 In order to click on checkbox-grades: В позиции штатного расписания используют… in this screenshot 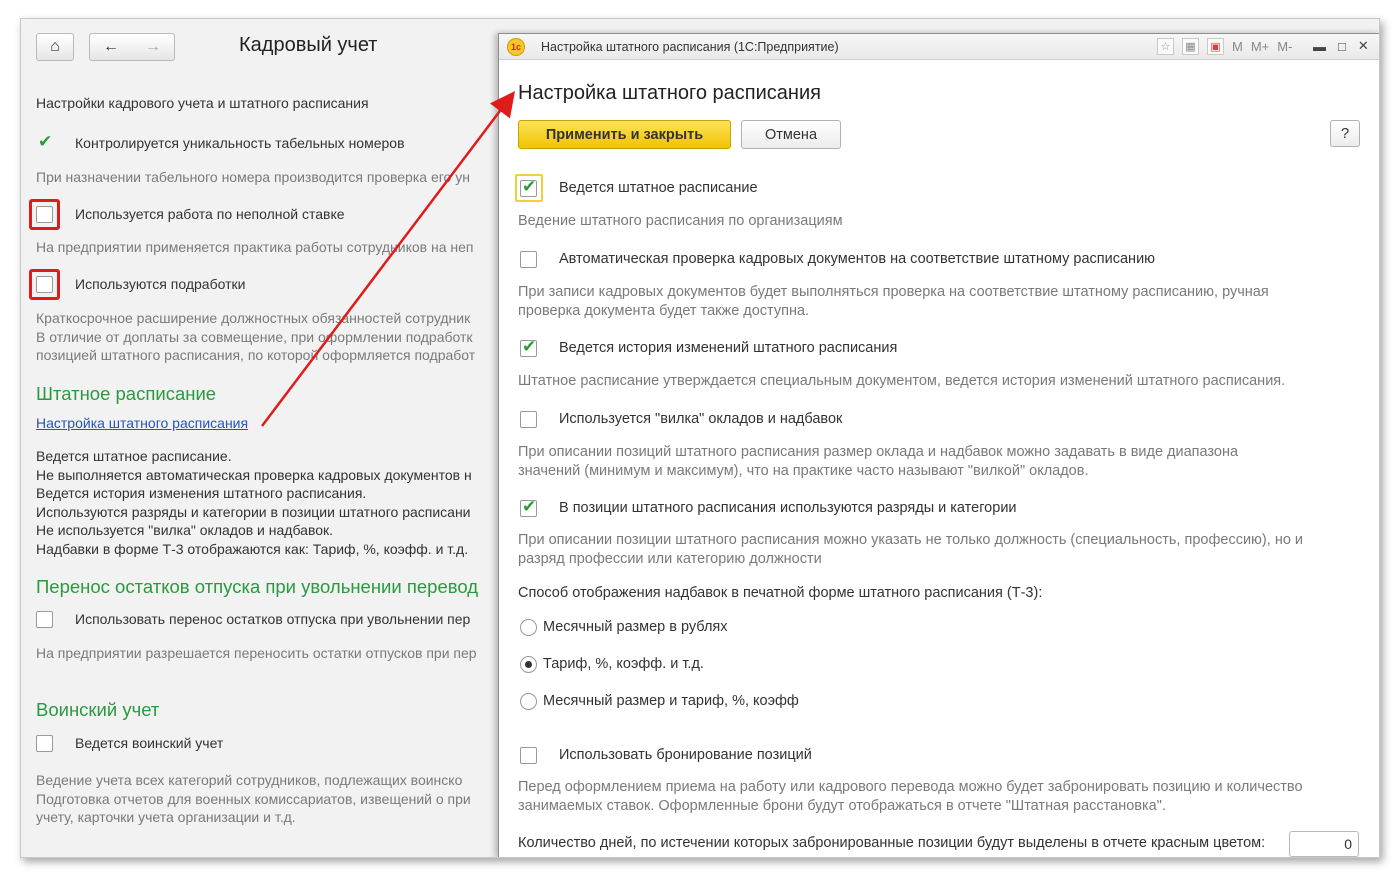, I will do `click(768, 508)`.